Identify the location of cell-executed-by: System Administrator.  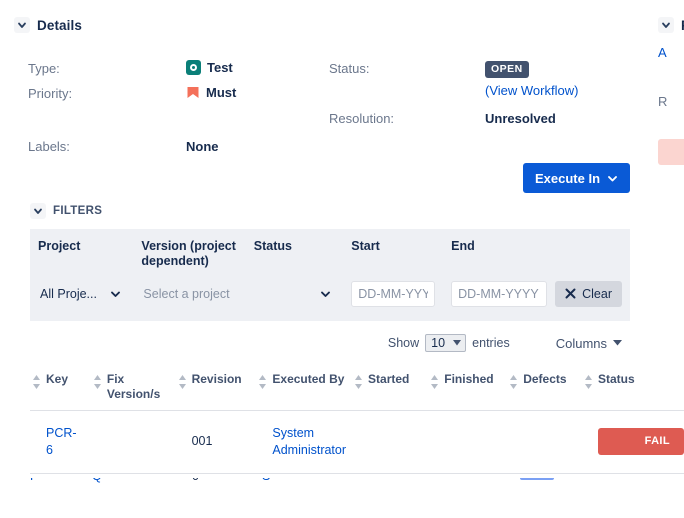
(304, 442).